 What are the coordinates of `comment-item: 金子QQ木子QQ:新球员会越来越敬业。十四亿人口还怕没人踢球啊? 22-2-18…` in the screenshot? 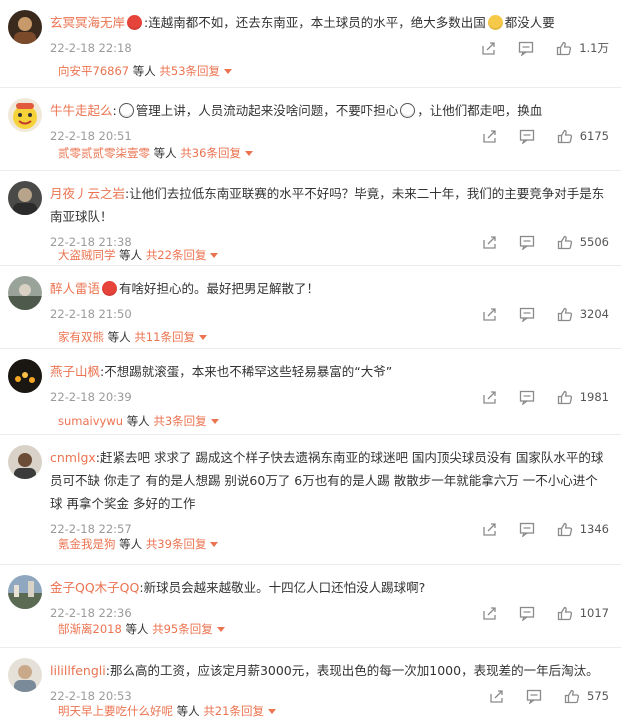 It's located at (310, 606).